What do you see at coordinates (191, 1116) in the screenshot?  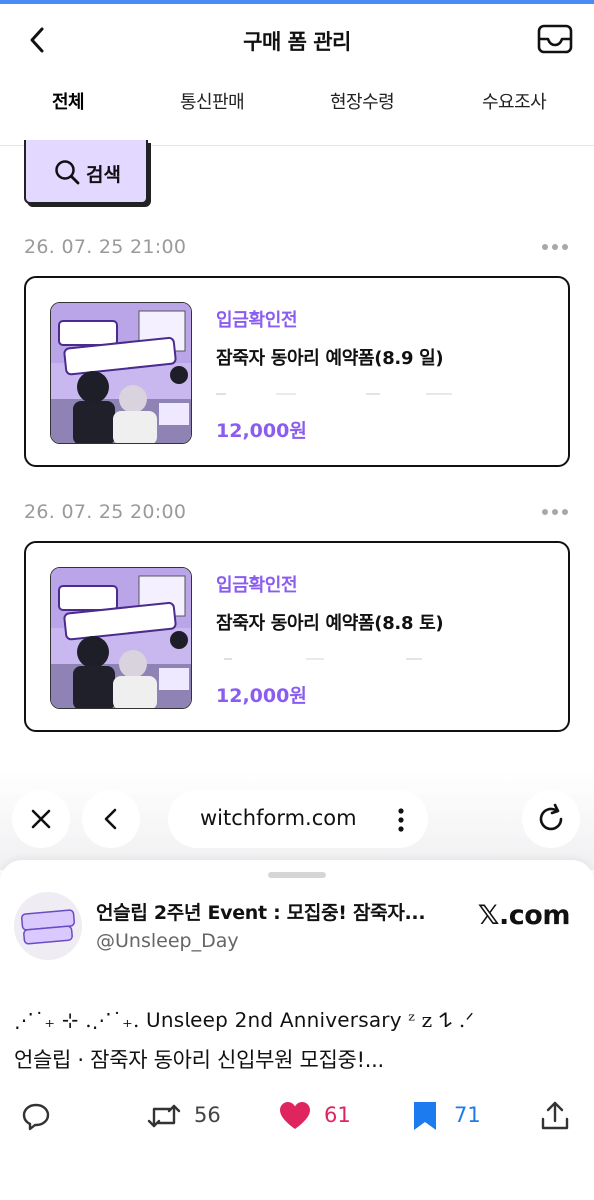 I see `retweet-button: 56` at bounding box center [191, 1116].